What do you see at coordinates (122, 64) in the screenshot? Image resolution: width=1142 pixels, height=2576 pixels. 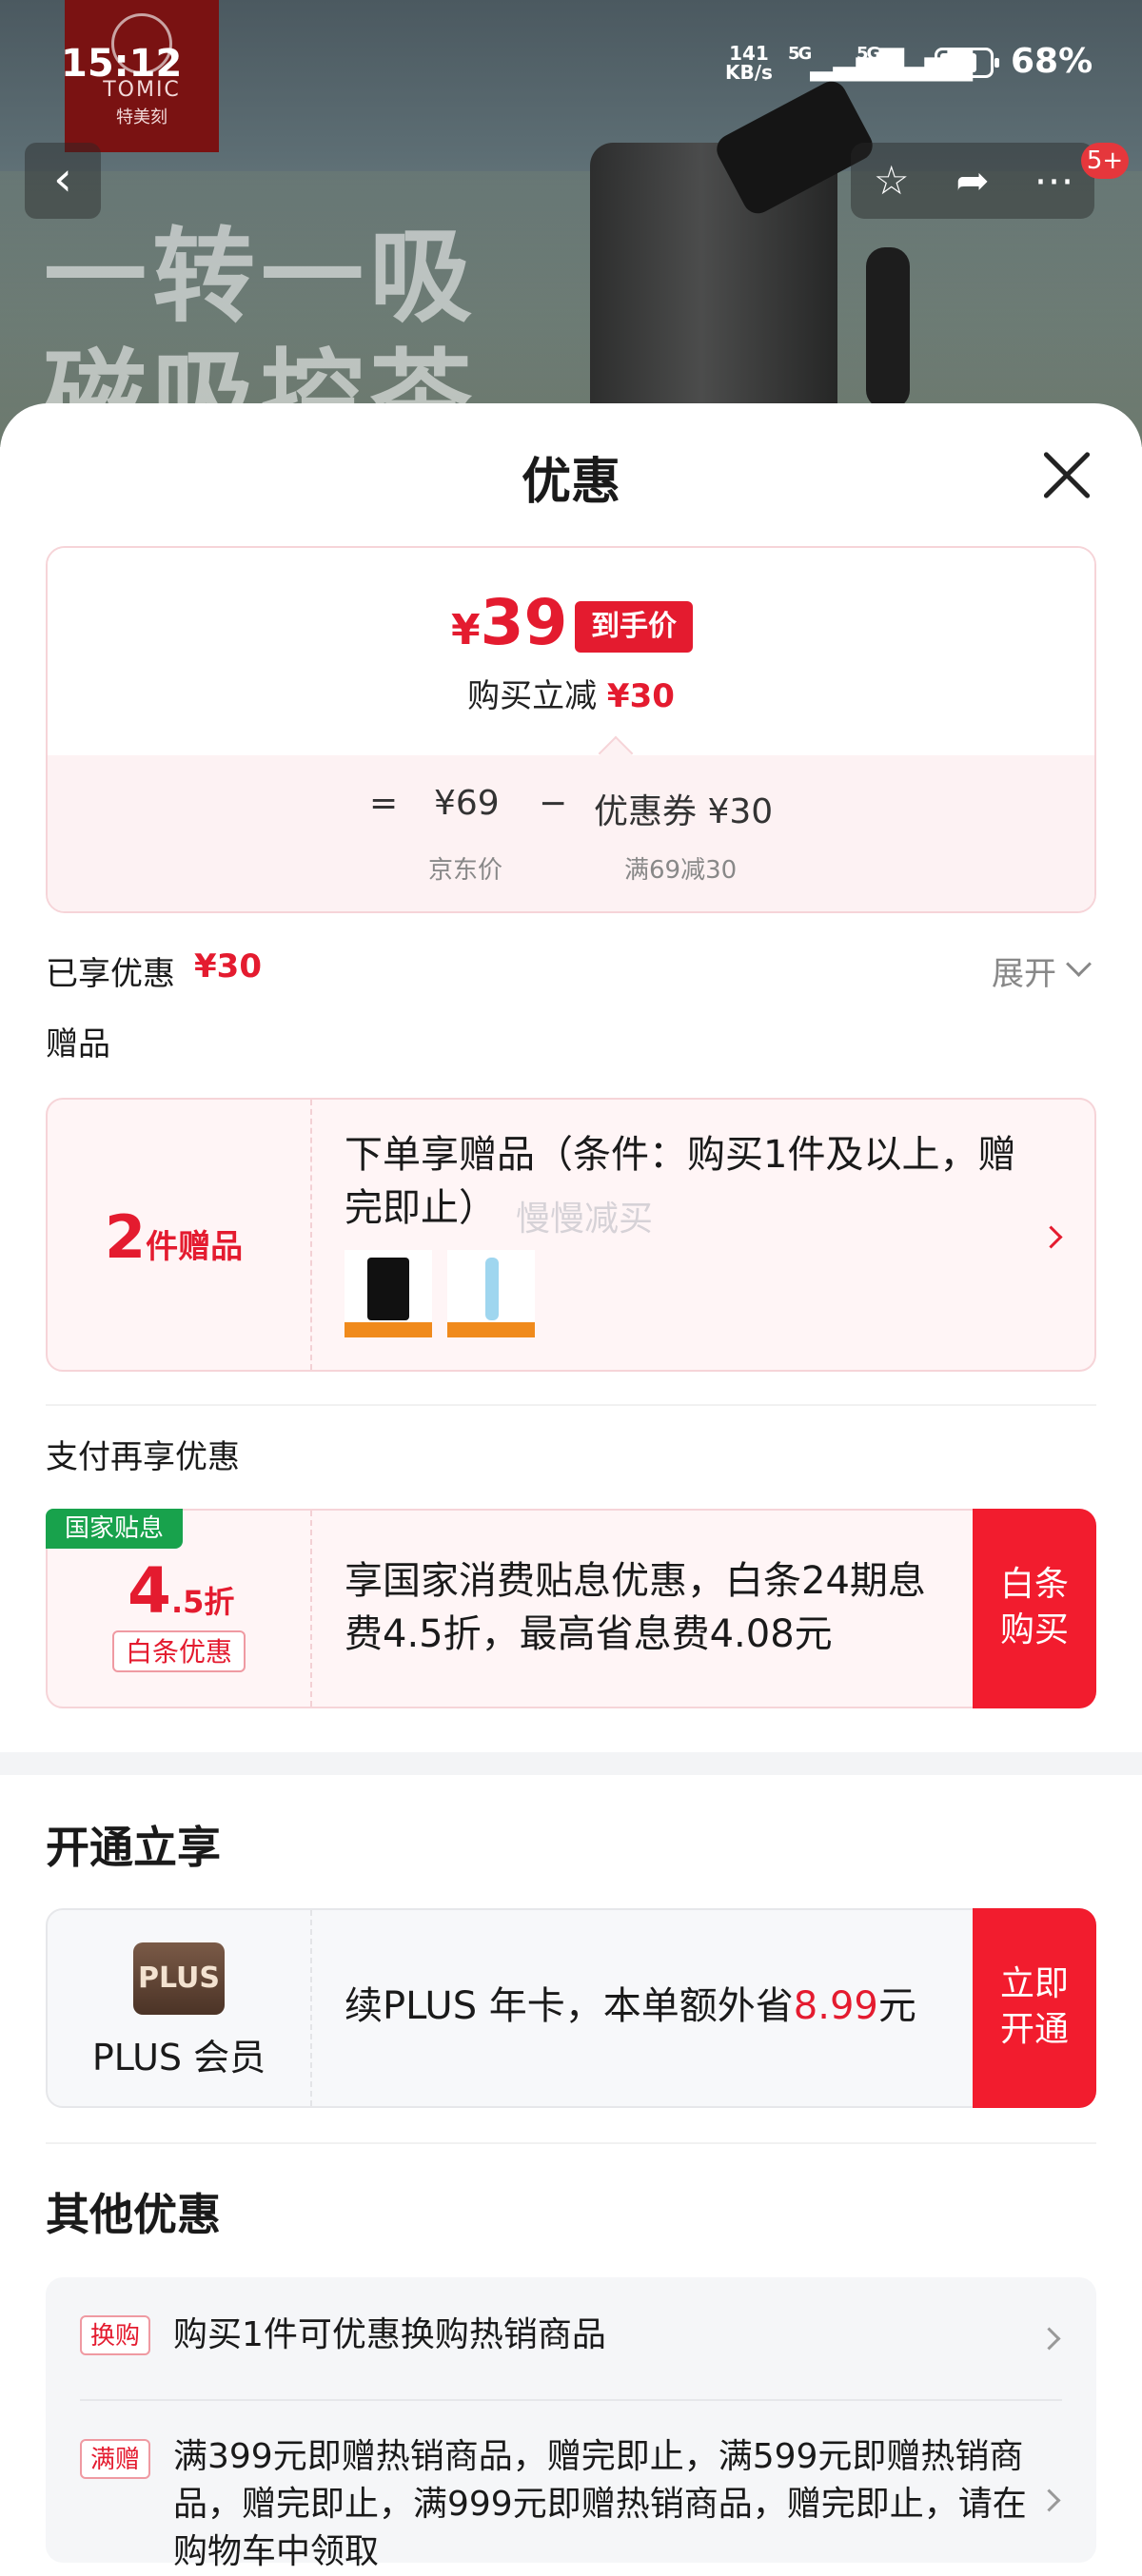 I see `status-time: 15:12` at bounding box center [122, 64].